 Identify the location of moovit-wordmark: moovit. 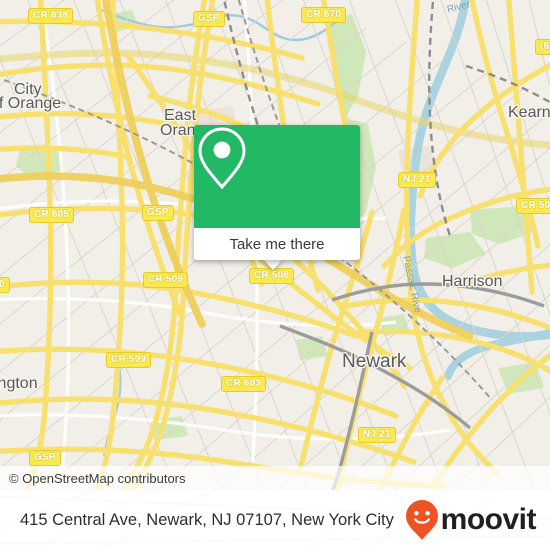
(488, 519).